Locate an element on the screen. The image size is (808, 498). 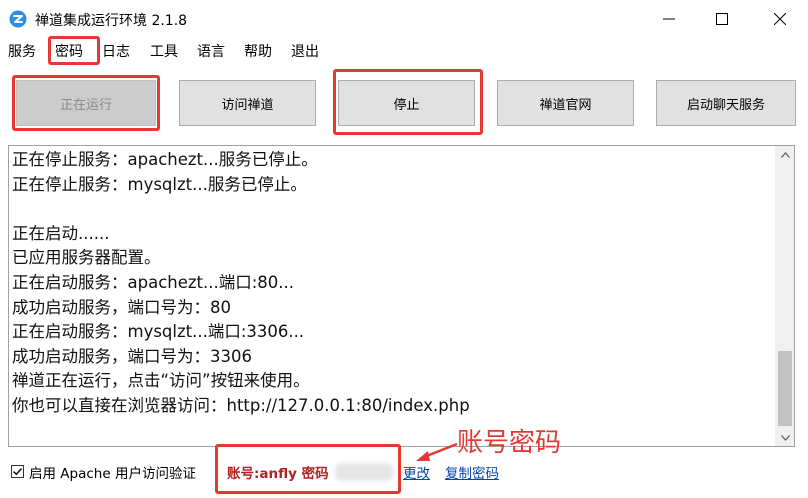
minimize-button is located at coordinates (669, 19).